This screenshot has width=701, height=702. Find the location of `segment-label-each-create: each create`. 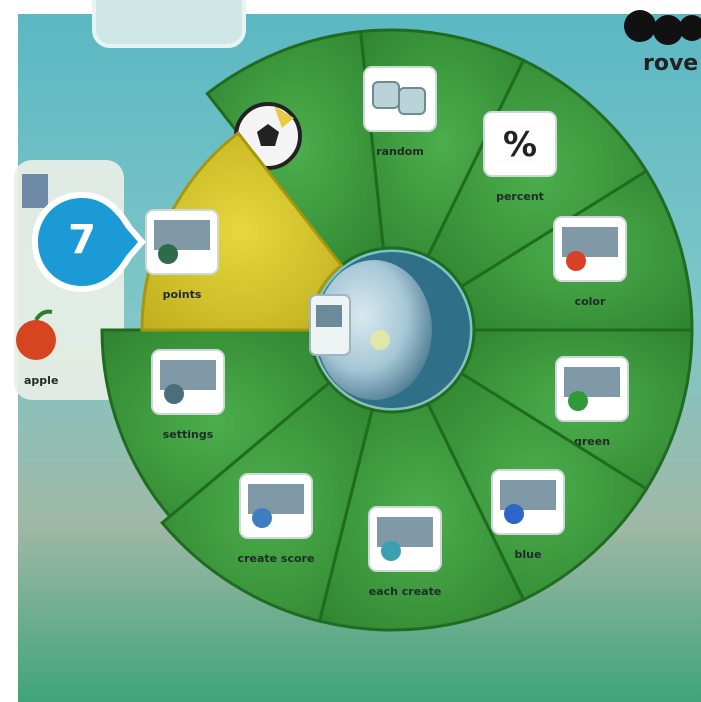

segment-label-each-create: each create is located at coordinates (405, 591).